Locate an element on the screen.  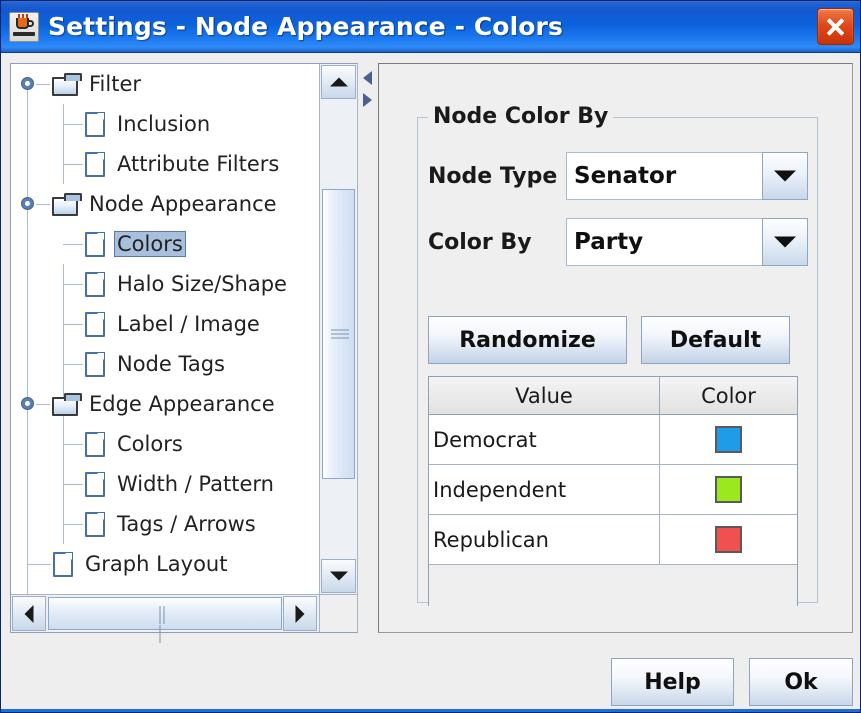
tree-item-tags-arrows: Tags / Arrows is located at coordinates (165, 524).